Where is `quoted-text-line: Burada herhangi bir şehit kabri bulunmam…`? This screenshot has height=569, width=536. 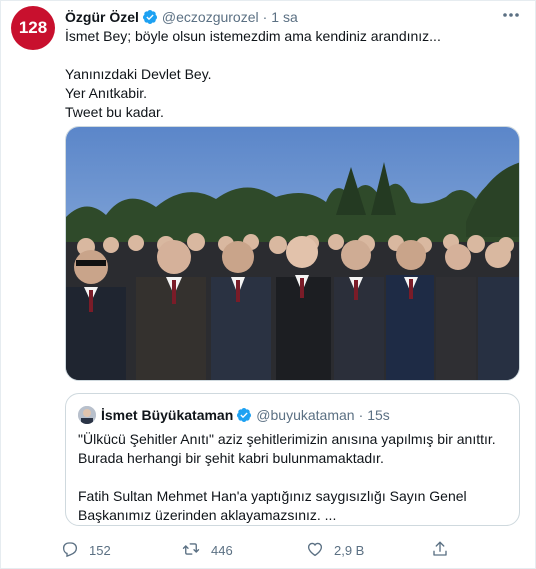 quoted-text-line: Burada herhangi bir şehit kabri bulunmam… is located at coordinates (231, 458).